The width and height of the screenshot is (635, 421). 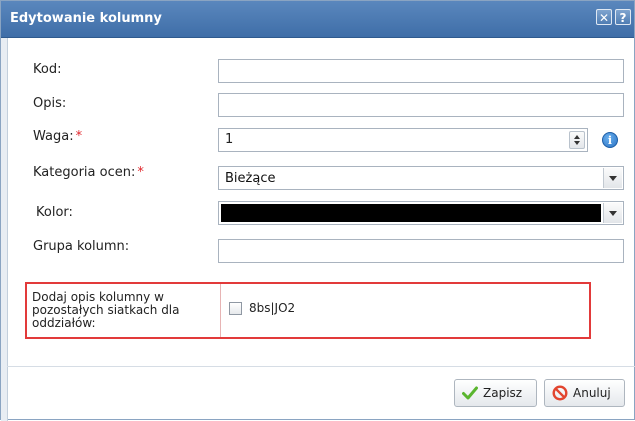 I want to click on close-icon: ✕, so click(x=604, y=17).